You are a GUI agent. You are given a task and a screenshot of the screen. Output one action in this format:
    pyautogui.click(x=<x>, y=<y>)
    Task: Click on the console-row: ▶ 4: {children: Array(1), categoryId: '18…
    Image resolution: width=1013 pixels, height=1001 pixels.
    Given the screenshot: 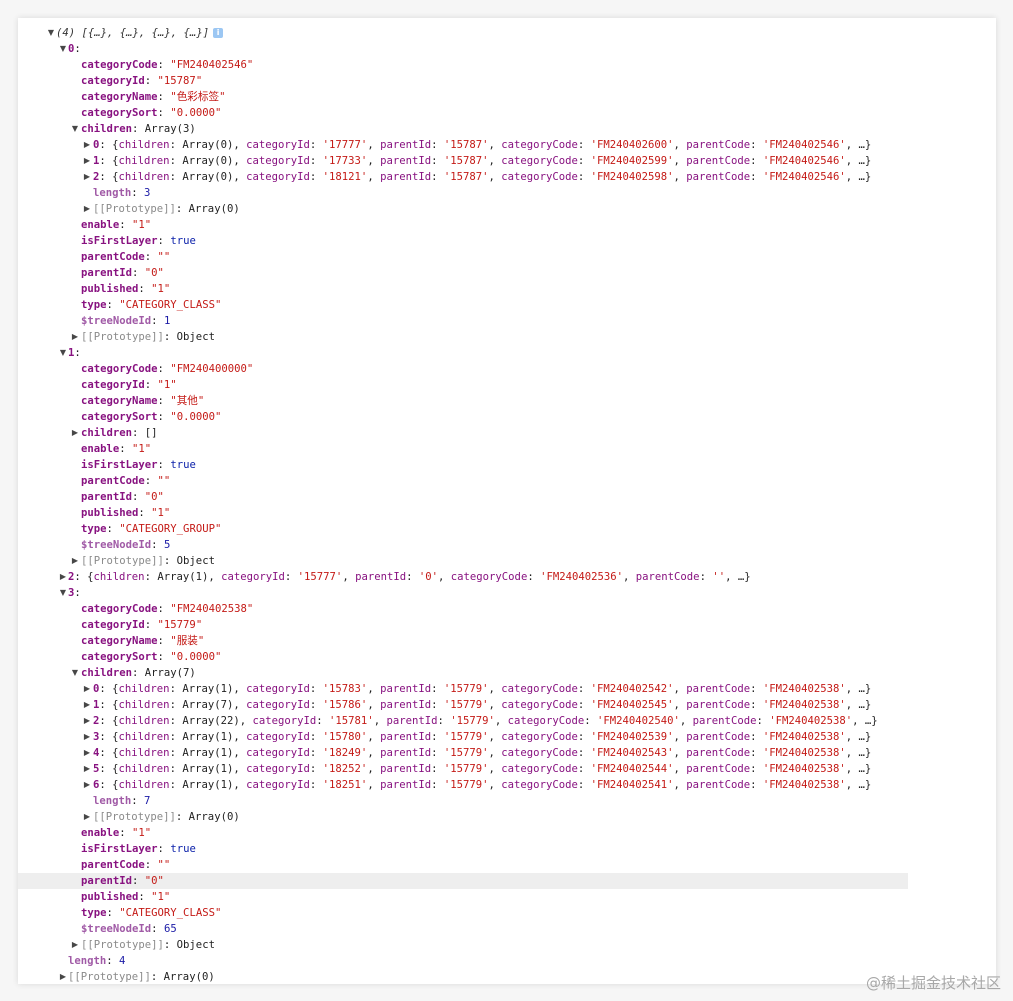 What is the action you would take?
    pyautogui.click(x=507, y=753)
    